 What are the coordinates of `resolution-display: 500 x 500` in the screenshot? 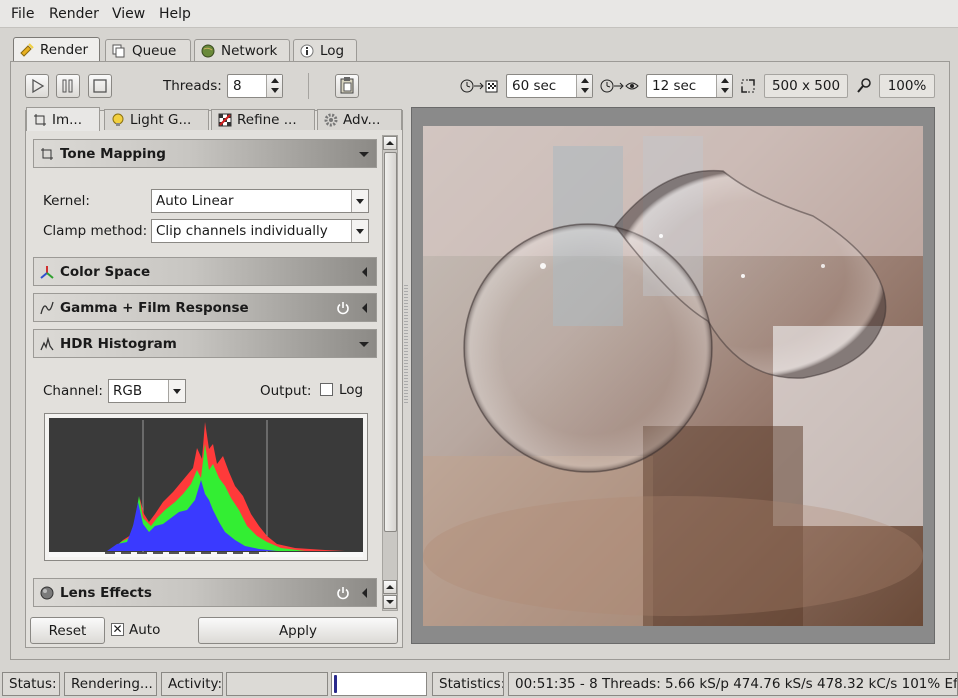 It's located at (806, 86).